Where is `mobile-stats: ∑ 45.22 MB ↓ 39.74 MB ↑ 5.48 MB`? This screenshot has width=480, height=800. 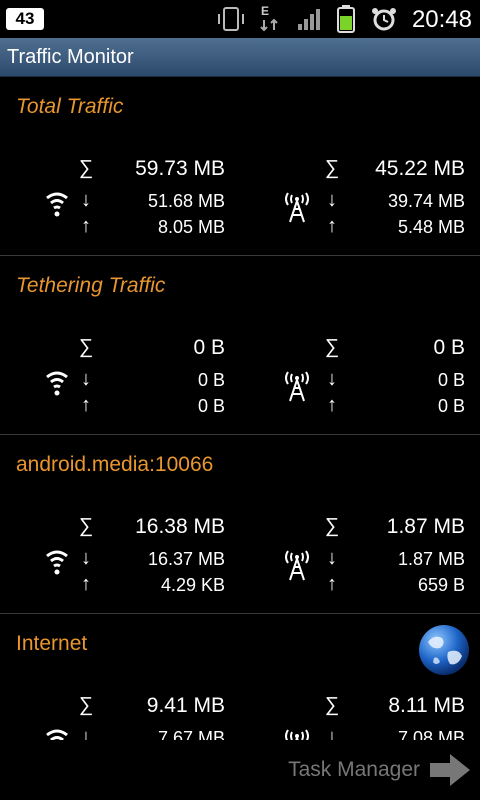
mobile-stats: ∑ 45.22 MB ↓ 39.74 MB ↑ 5.48 MB is located at coordinates (360, 198).